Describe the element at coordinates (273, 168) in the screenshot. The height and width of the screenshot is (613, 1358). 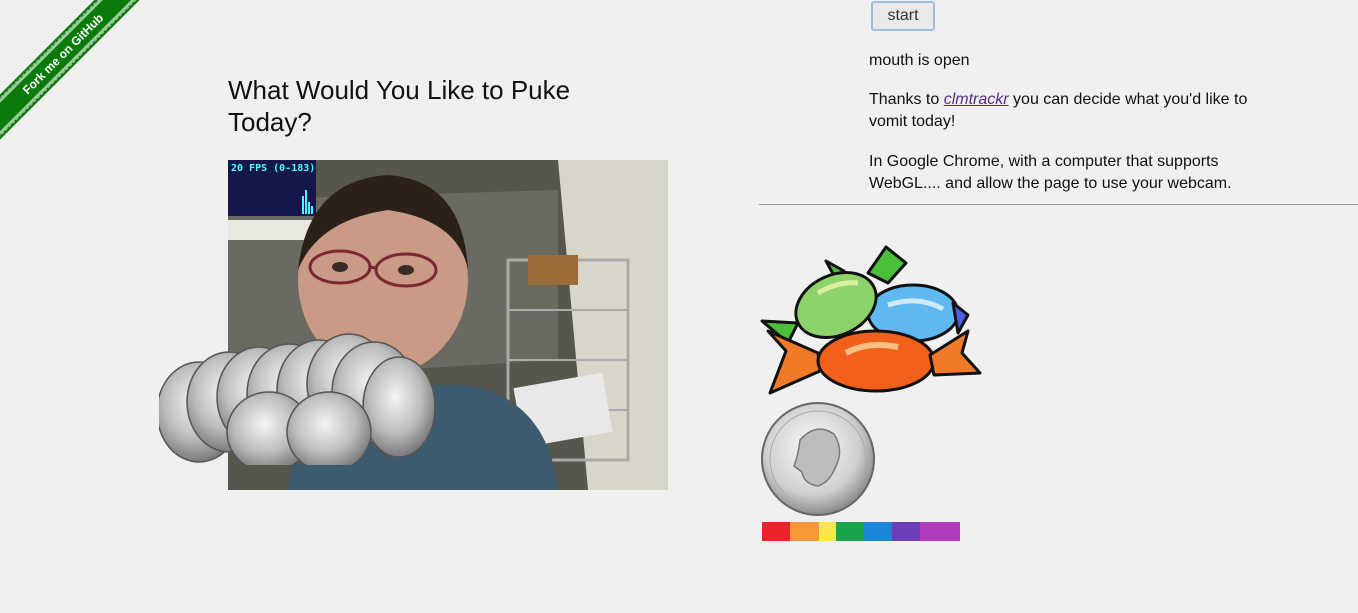
I see `fps-label: 20 FPS (0-183)` at that location.